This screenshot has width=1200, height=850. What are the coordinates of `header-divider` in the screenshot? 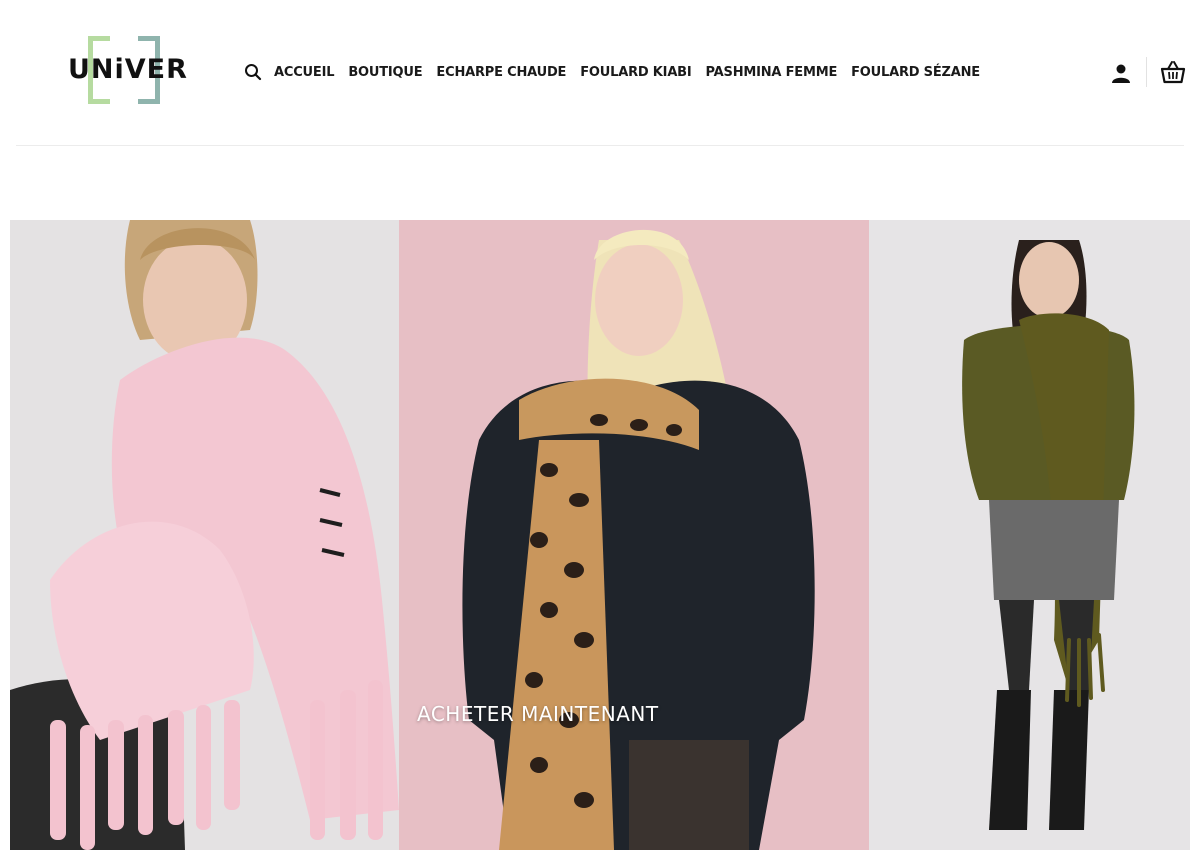 It's located at (1146, 72).